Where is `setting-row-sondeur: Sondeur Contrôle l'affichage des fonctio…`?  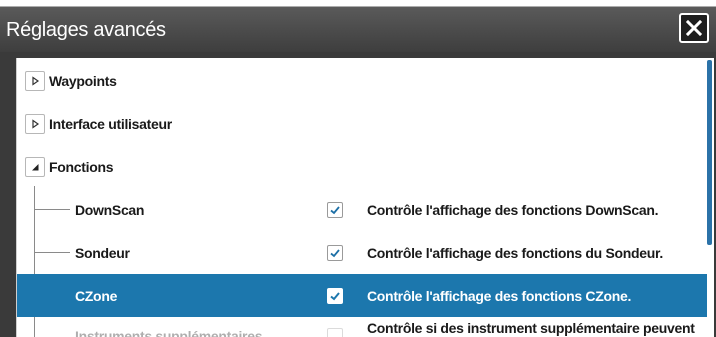 setting-row-sondeur: Sondeur Contrôle l'affichage des fonctio… is located at coordinates (362, 252).